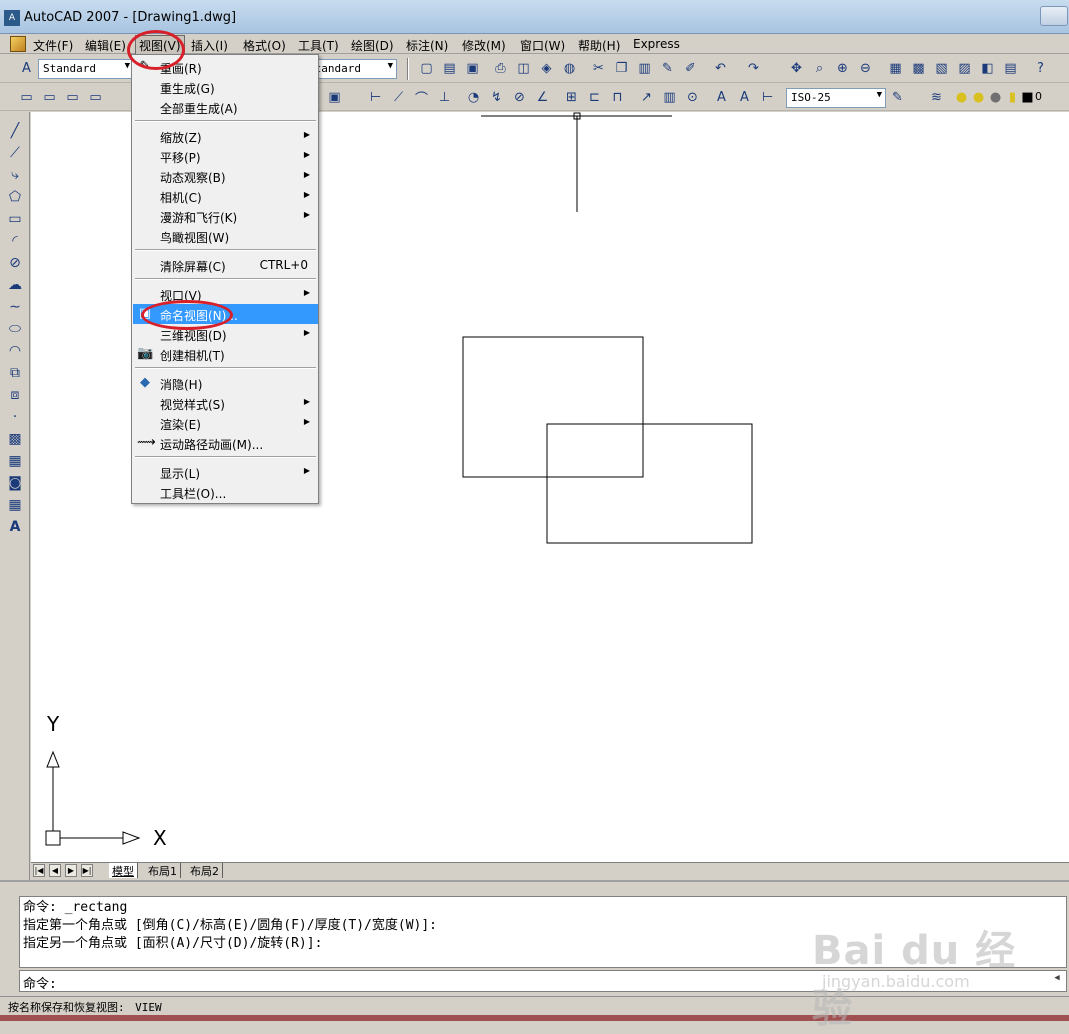 This screenshot has height=1034, width=1069. I want to click on angular-icon: ∠, so click(542, 97).